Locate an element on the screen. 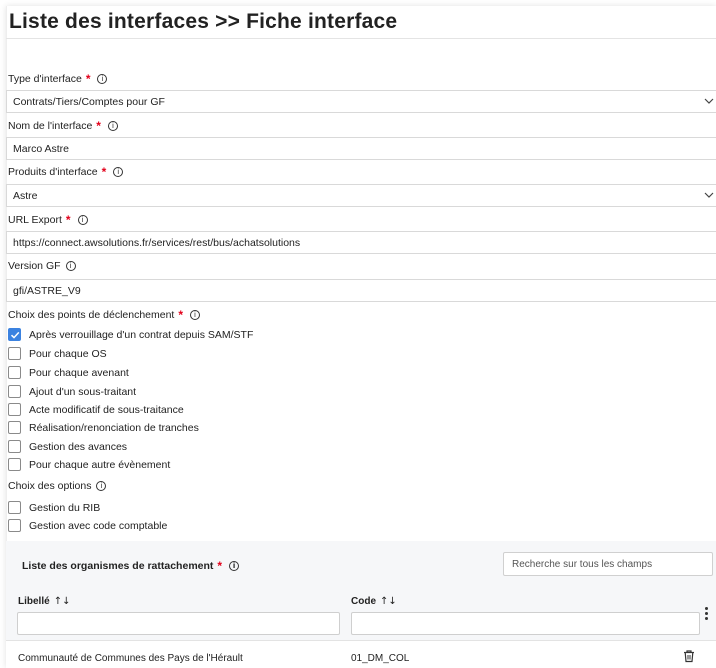 The height and width of the screenshot is (668, 716). column-header-code: Code ↑↓ is located at coordinates (374, 601).